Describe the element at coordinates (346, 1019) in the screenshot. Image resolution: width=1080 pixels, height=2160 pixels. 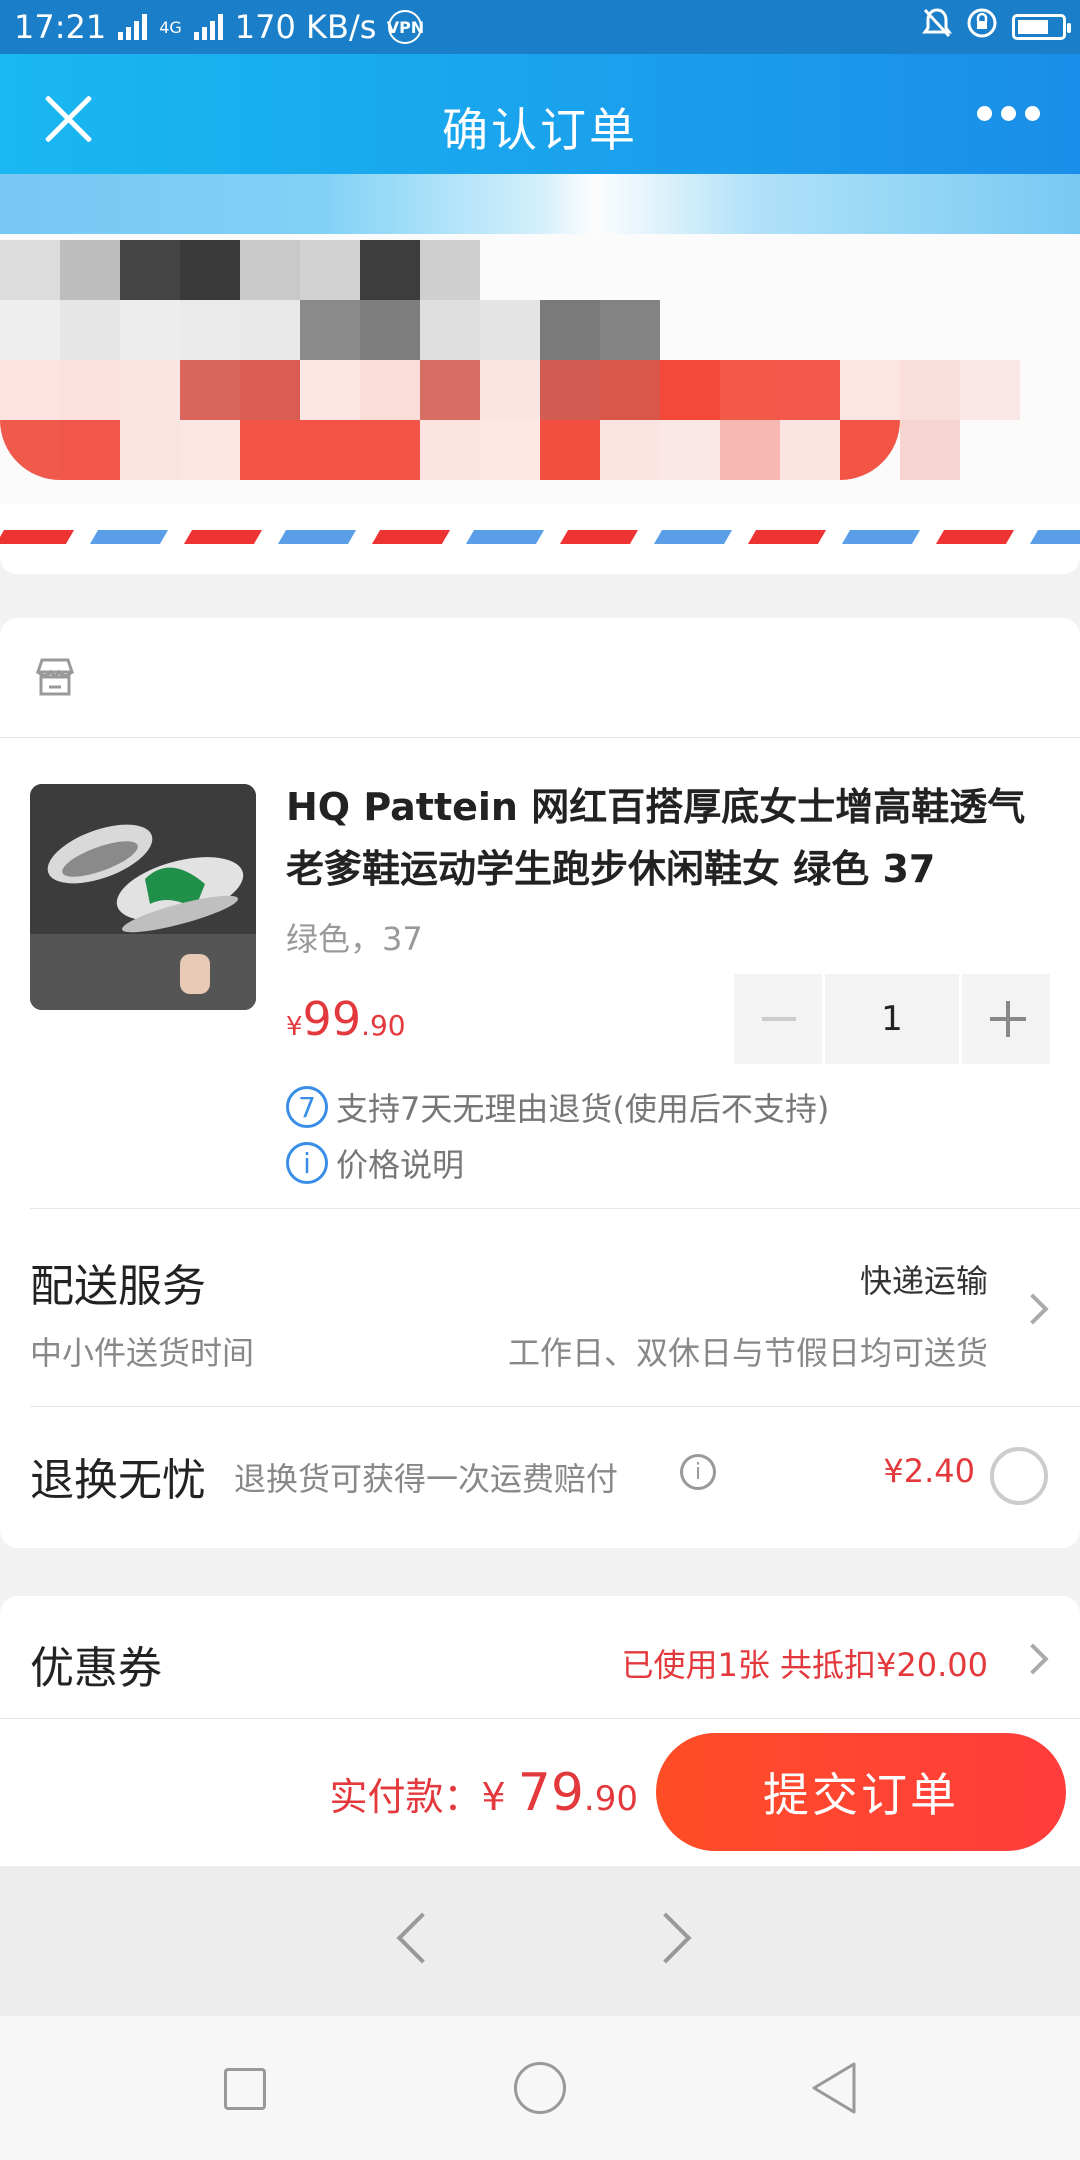
I see `product-price: ¥99.90` at that location.